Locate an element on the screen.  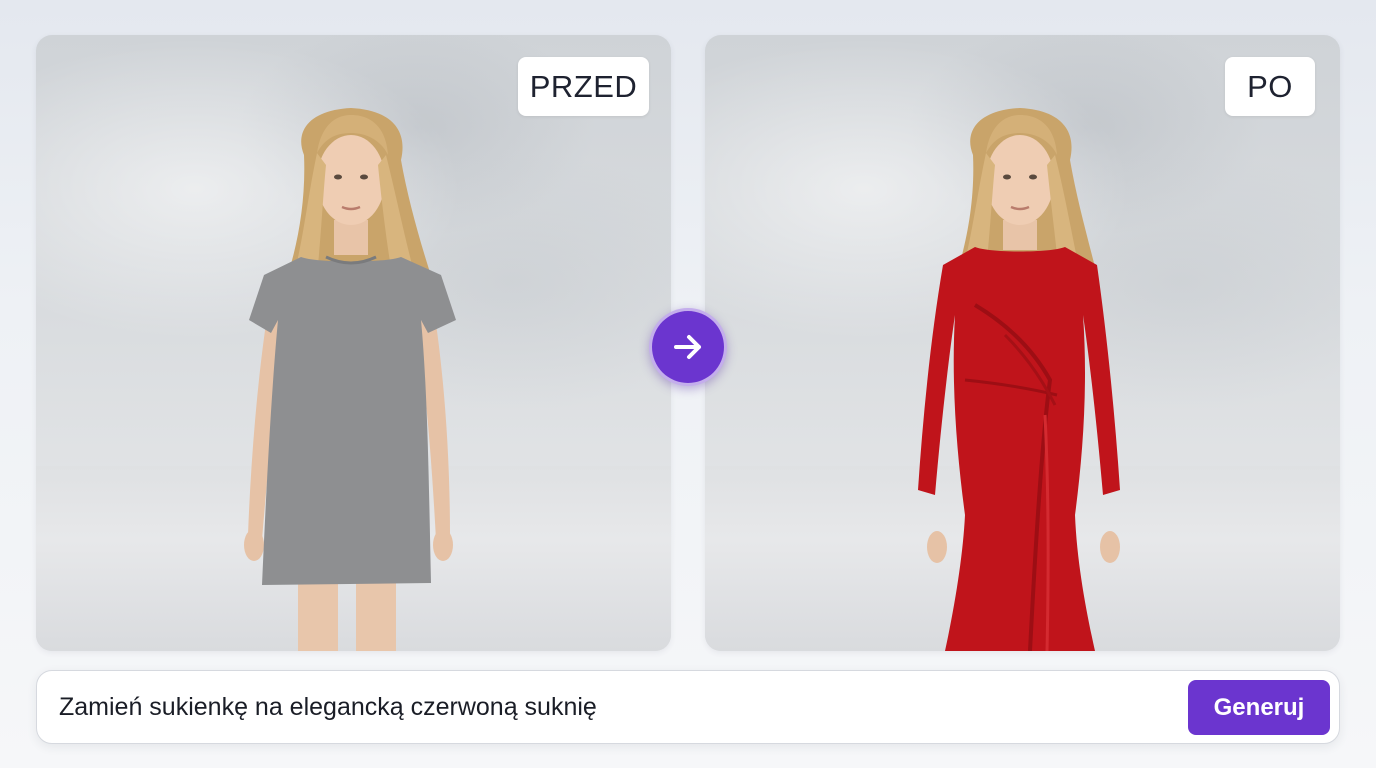
arrow-right-icon is located at coordinates (687, 347).